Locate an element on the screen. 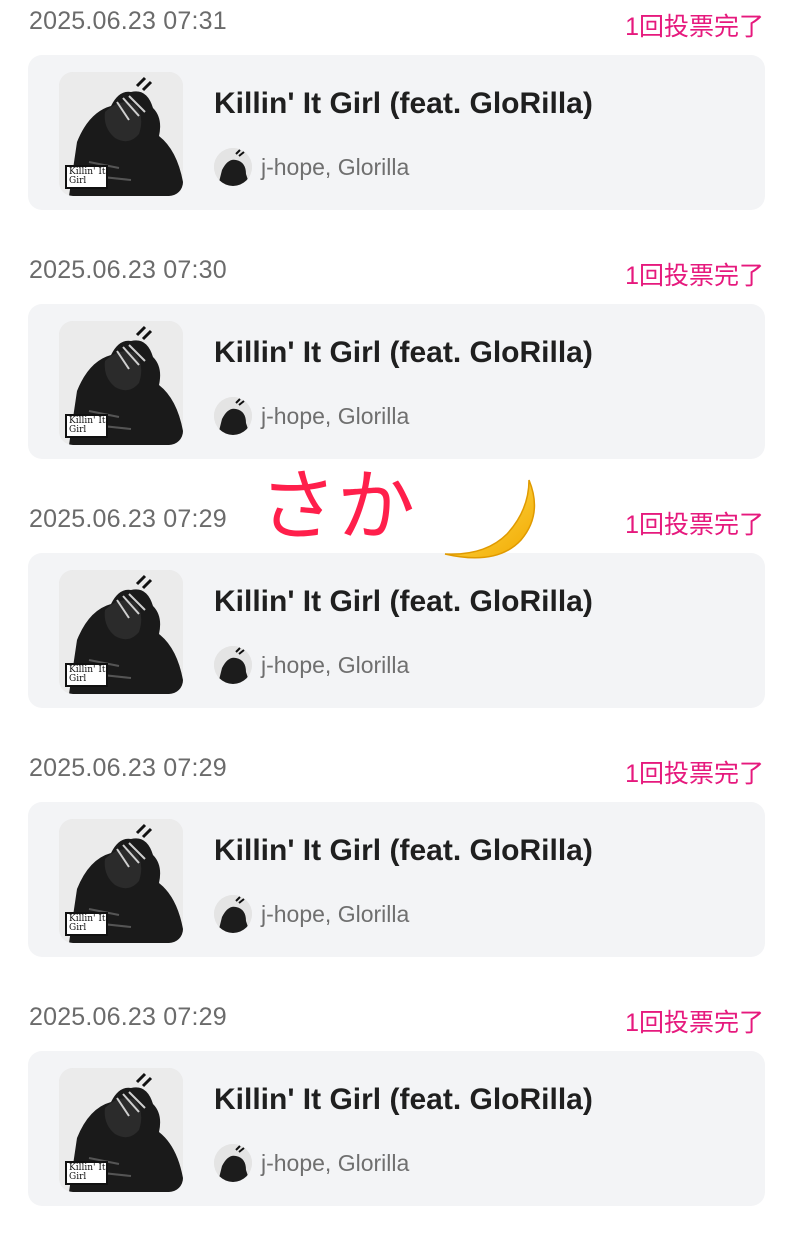 This screenshot has height=1245, width=793. crescent-moon-icon is located at coordinates (491, 521).